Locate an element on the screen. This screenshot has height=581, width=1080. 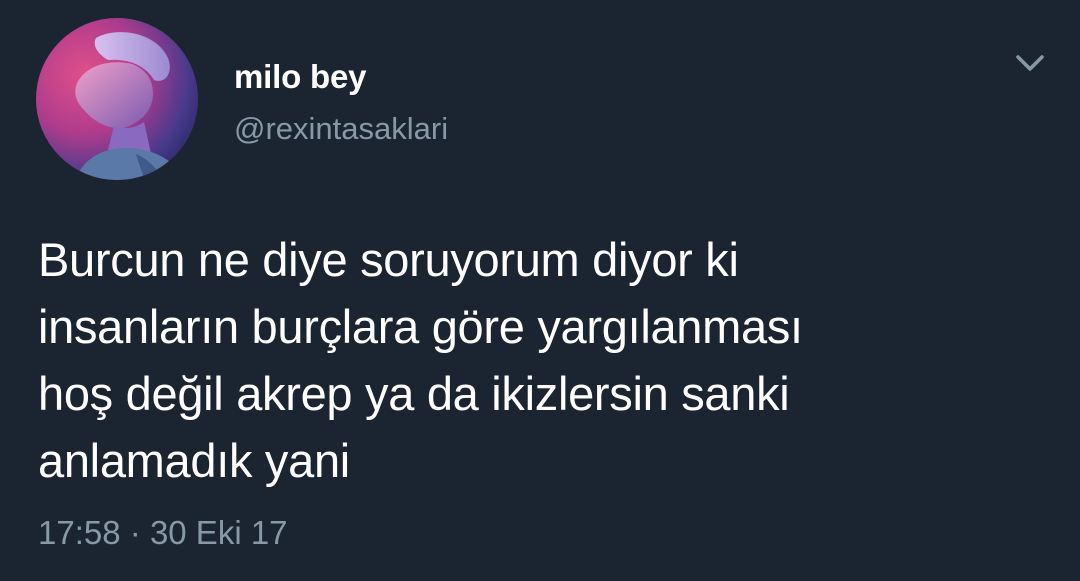
tweet-text-line: anlamadık yani is located at coordinates (194, 460).